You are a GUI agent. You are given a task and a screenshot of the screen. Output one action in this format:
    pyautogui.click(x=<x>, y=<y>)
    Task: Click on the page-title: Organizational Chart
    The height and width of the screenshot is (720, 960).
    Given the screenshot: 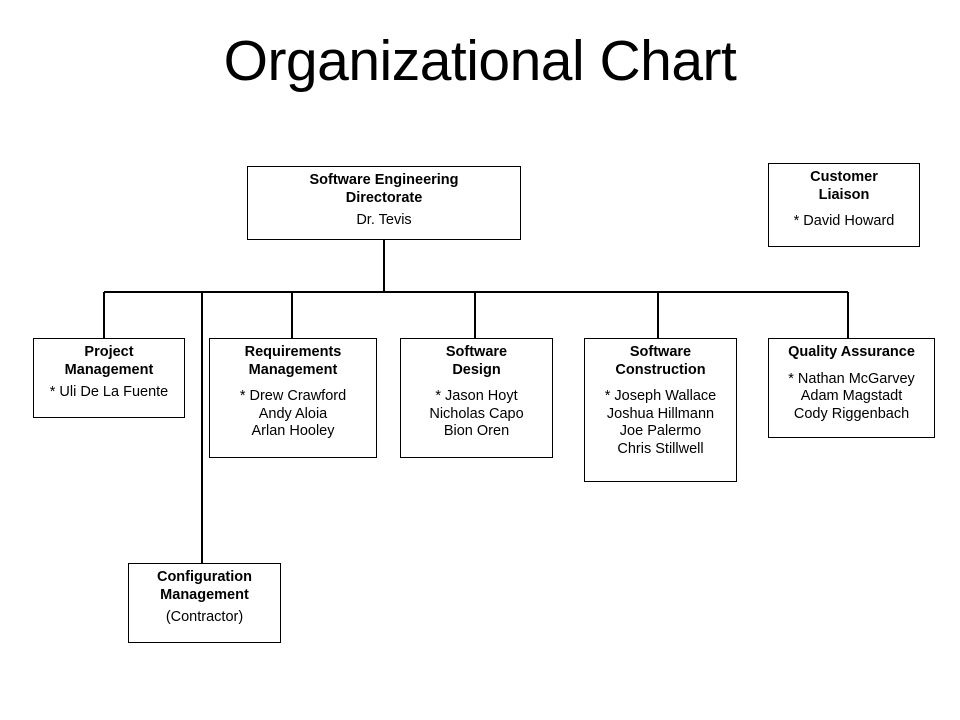 What is the action you would take?
    pyautogui.click(x=480, y=61)
    